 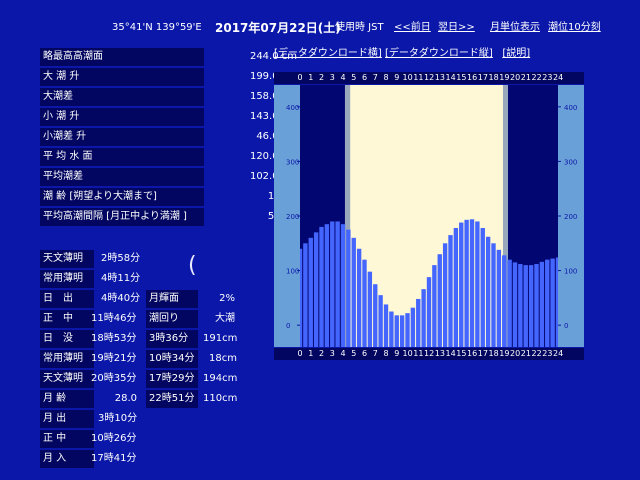 I want to click on sun-label: 正 中, so click(x=67, y=319).